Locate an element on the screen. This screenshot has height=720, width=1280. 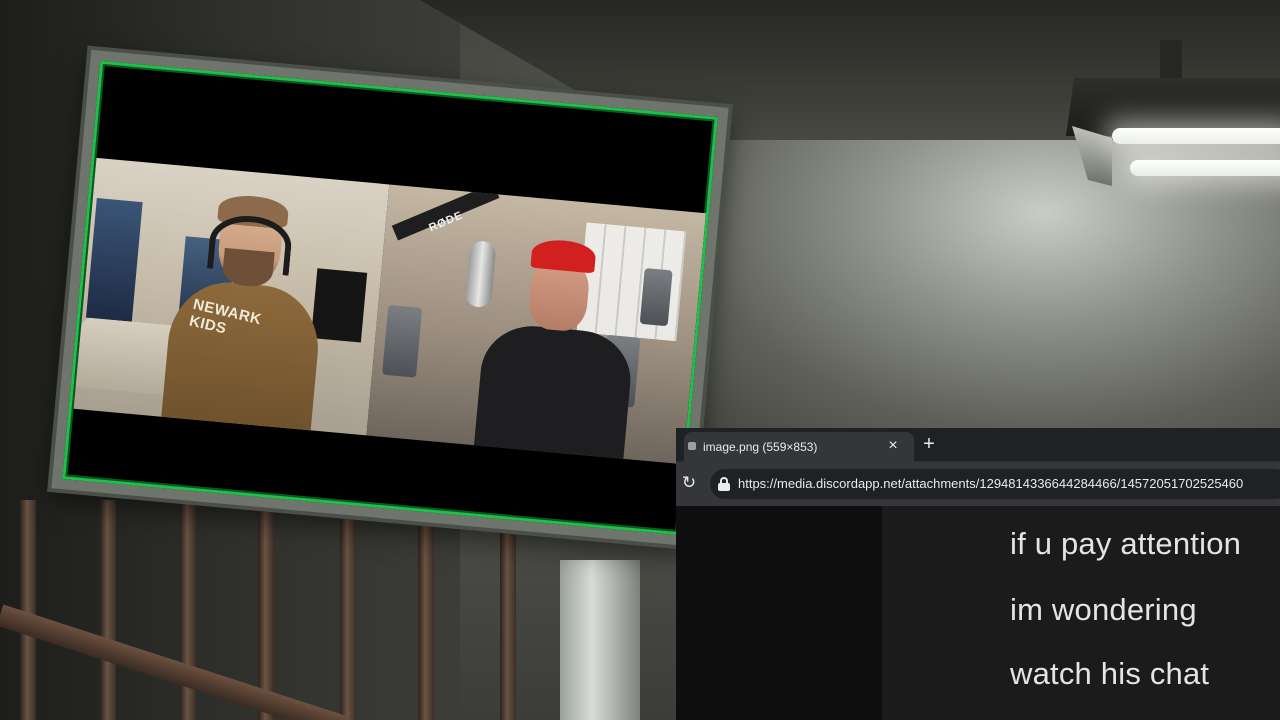
left-webcam-feed: NEWARK KIDS is located at coordinates (231, 296).